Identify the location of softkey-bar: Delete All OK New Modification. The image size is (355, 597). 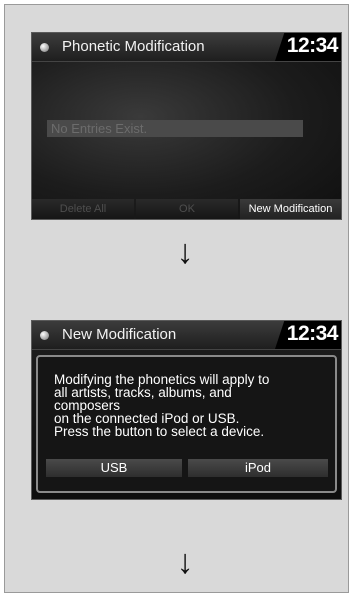
(186, 209).